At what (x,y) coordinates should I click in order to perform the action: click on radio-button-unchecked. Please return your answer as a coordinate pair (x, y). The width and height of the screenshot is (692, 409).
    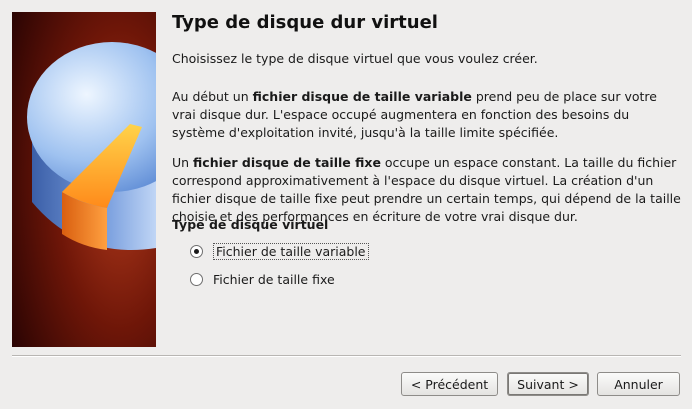
    Looking at the image, I should click on (196, 279).